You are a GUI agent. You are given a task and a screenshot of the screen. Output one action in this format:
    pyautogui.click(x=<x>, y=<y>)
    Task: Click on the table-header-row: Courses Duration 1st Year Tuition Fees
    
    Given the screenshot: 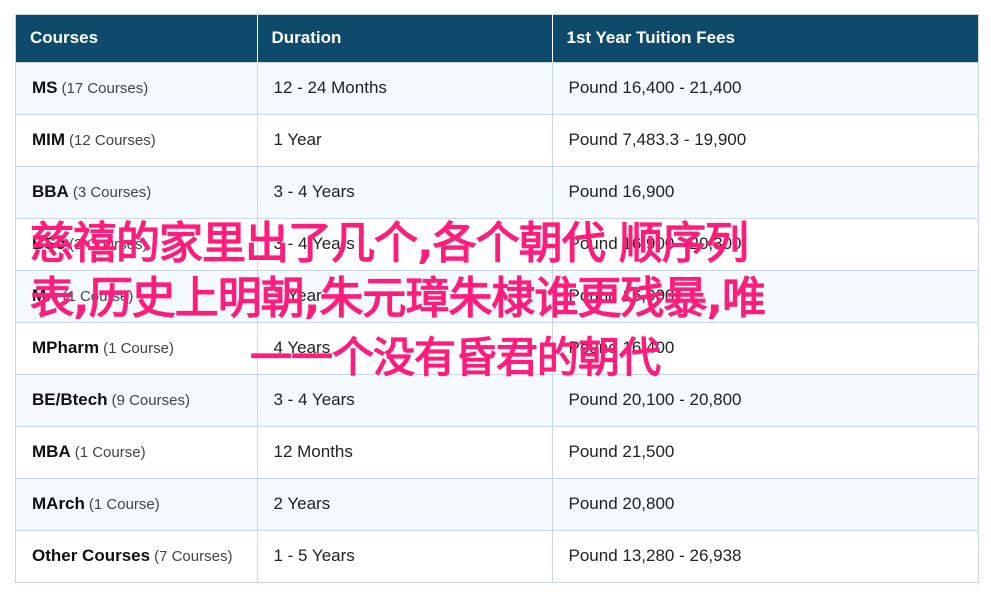 What is the action you would take?
    pyautogui.click(x=497, y=38)
    